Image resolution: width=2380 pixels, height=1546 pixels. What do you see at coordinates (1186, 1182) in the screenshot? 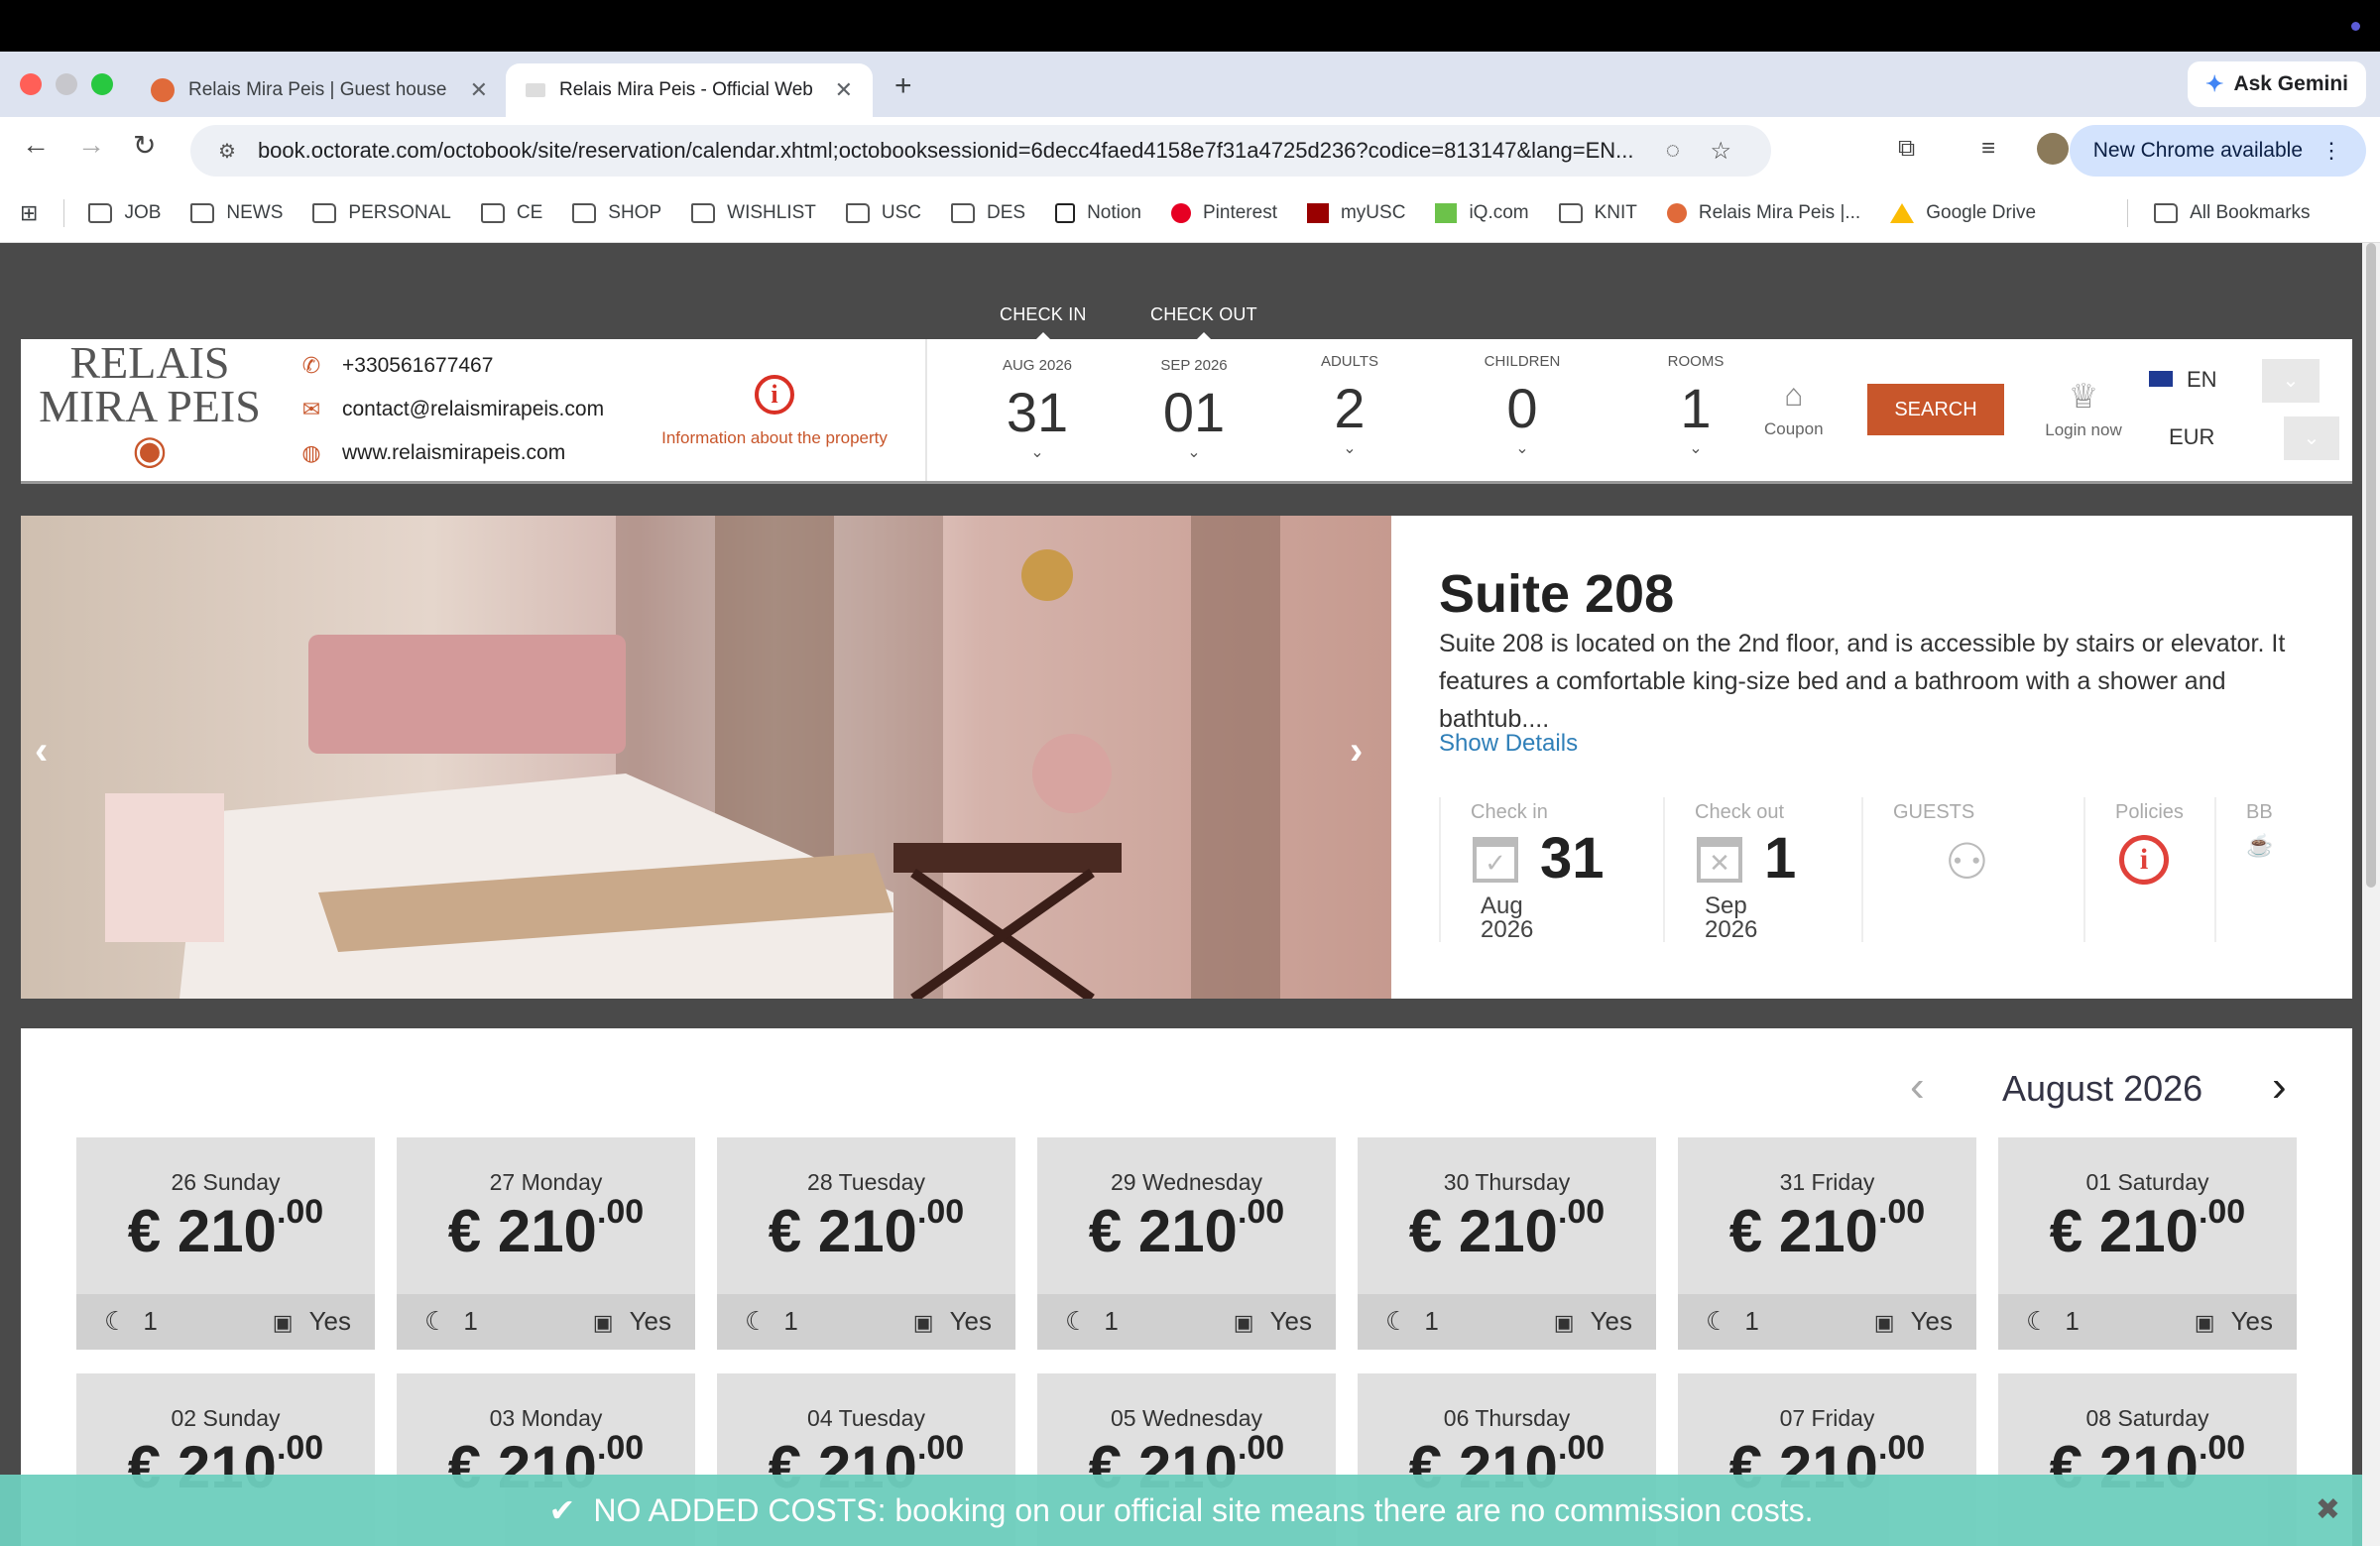
I see `day-name: 29 Wednesday` at bounding box center [1186, 1182].